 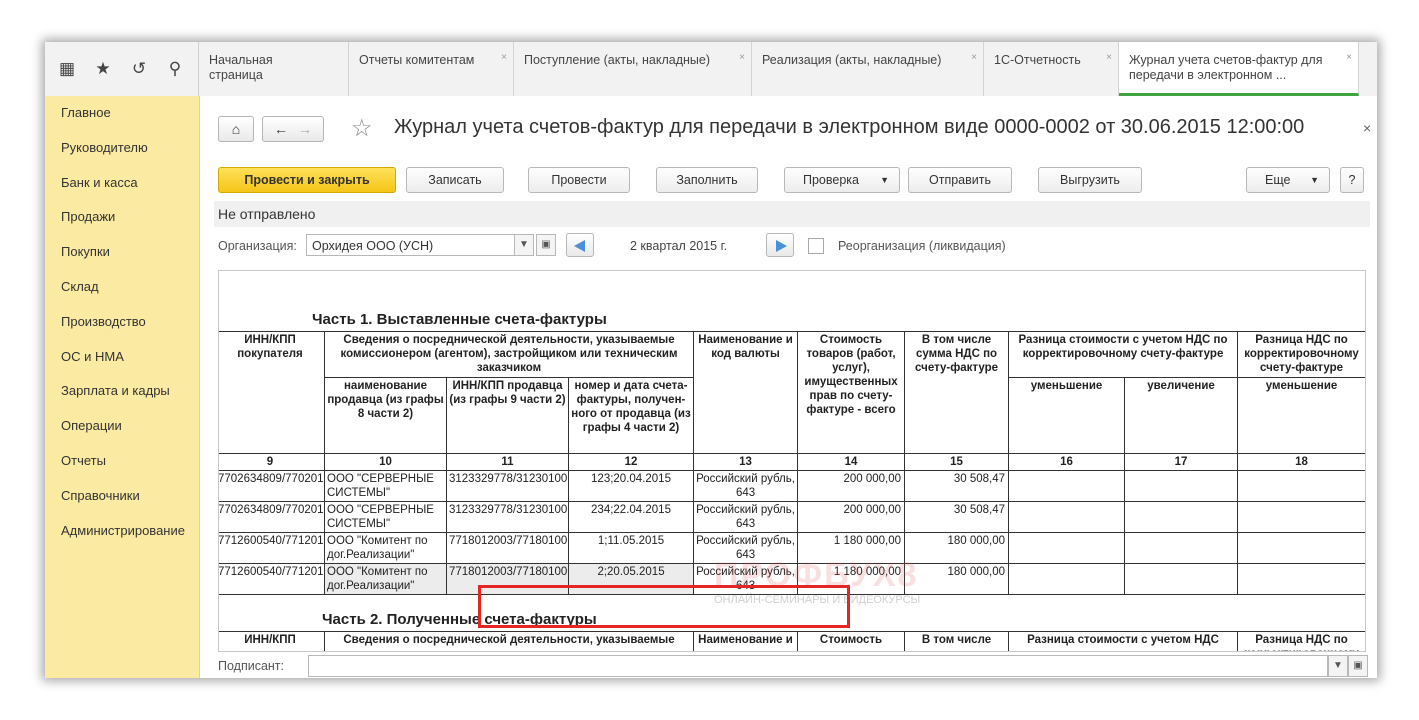 I want to click on sidebar-item-sales: Продажи, so click(x=122, y=217).